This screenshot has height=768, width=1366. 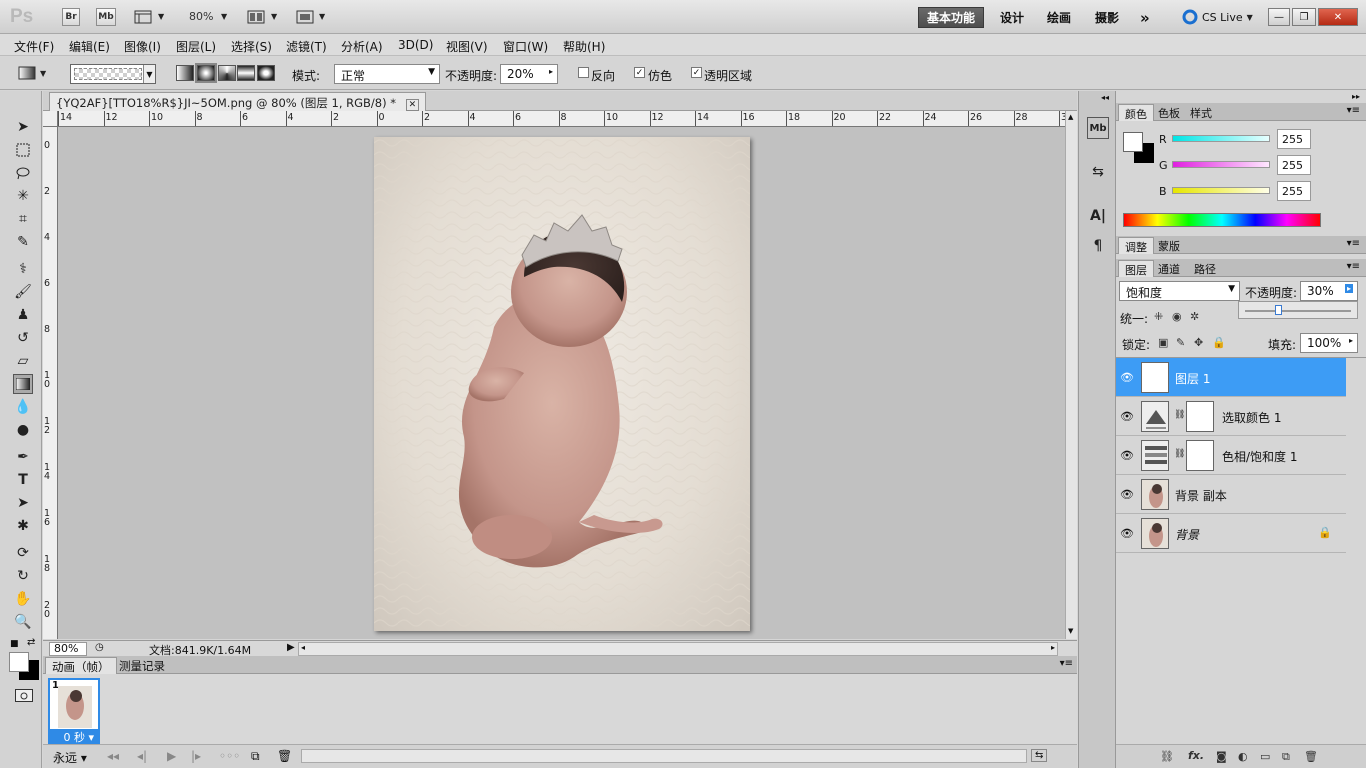 What do you see at coordinates (23, 503) in the screenshot?
I see `path-selection-tool: ➤` at bounding box center [23, 503].